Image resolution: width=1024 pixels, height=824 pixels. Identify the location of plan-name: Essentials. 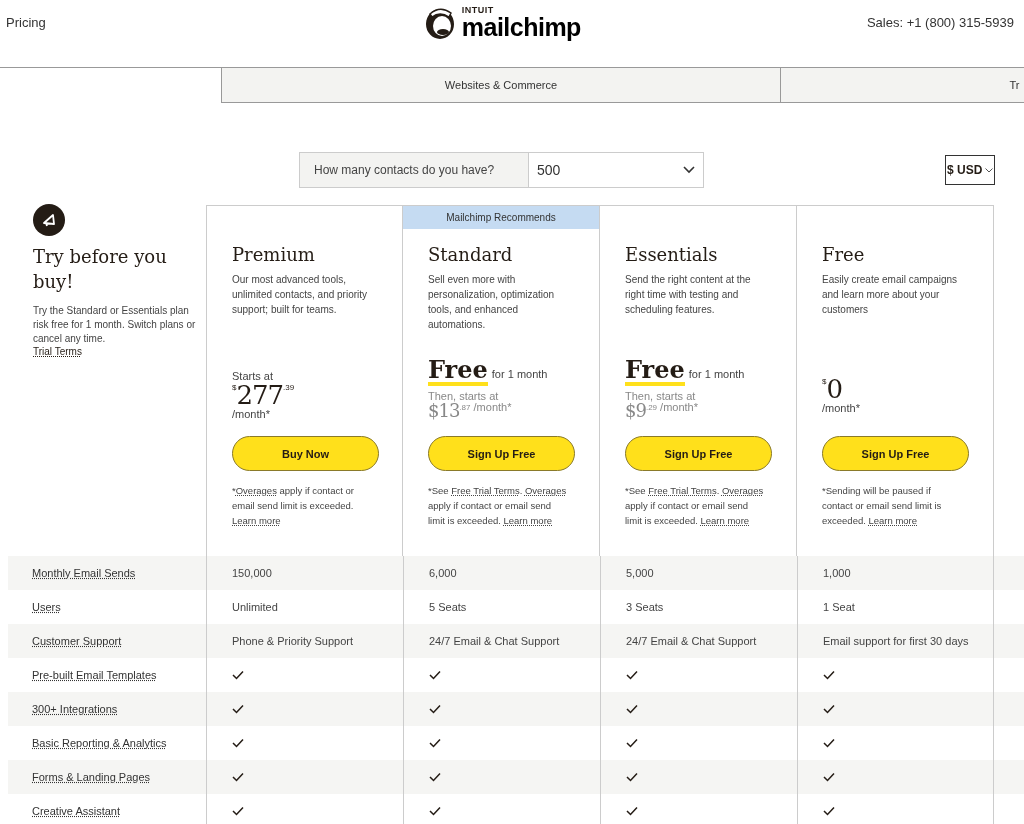
(672, 255).